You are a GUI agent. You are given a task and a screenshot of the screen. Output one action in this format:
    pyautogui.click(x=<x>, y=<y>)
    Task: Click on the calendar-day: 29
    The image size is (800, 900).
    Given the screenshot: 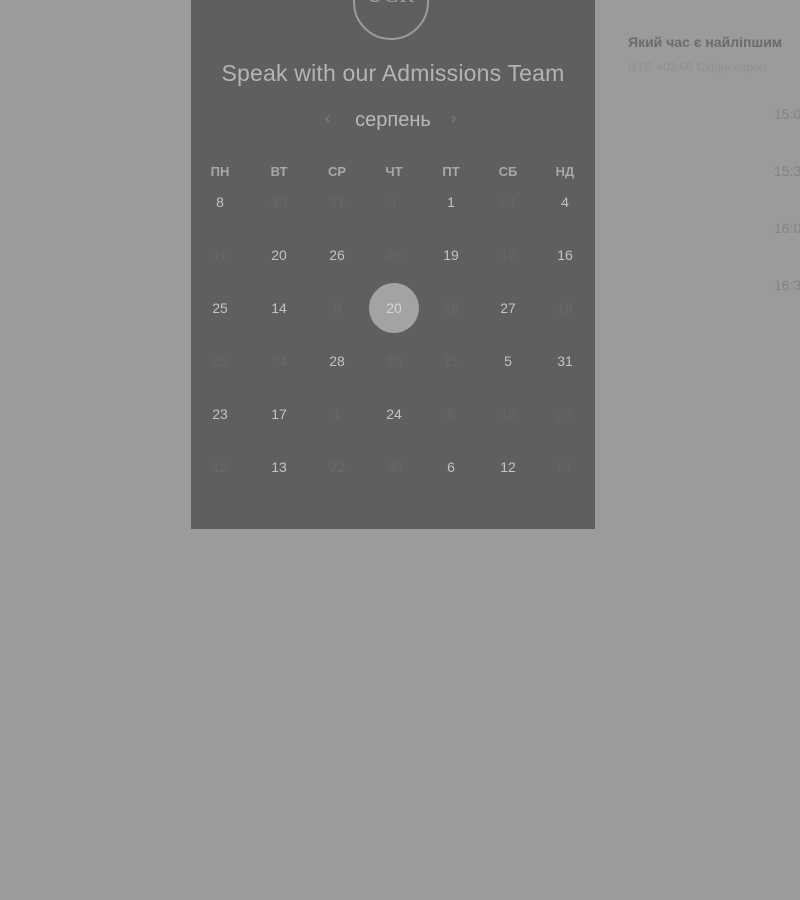 What is the action you would take?
    pyautogui.click(x=394, y=255)
    